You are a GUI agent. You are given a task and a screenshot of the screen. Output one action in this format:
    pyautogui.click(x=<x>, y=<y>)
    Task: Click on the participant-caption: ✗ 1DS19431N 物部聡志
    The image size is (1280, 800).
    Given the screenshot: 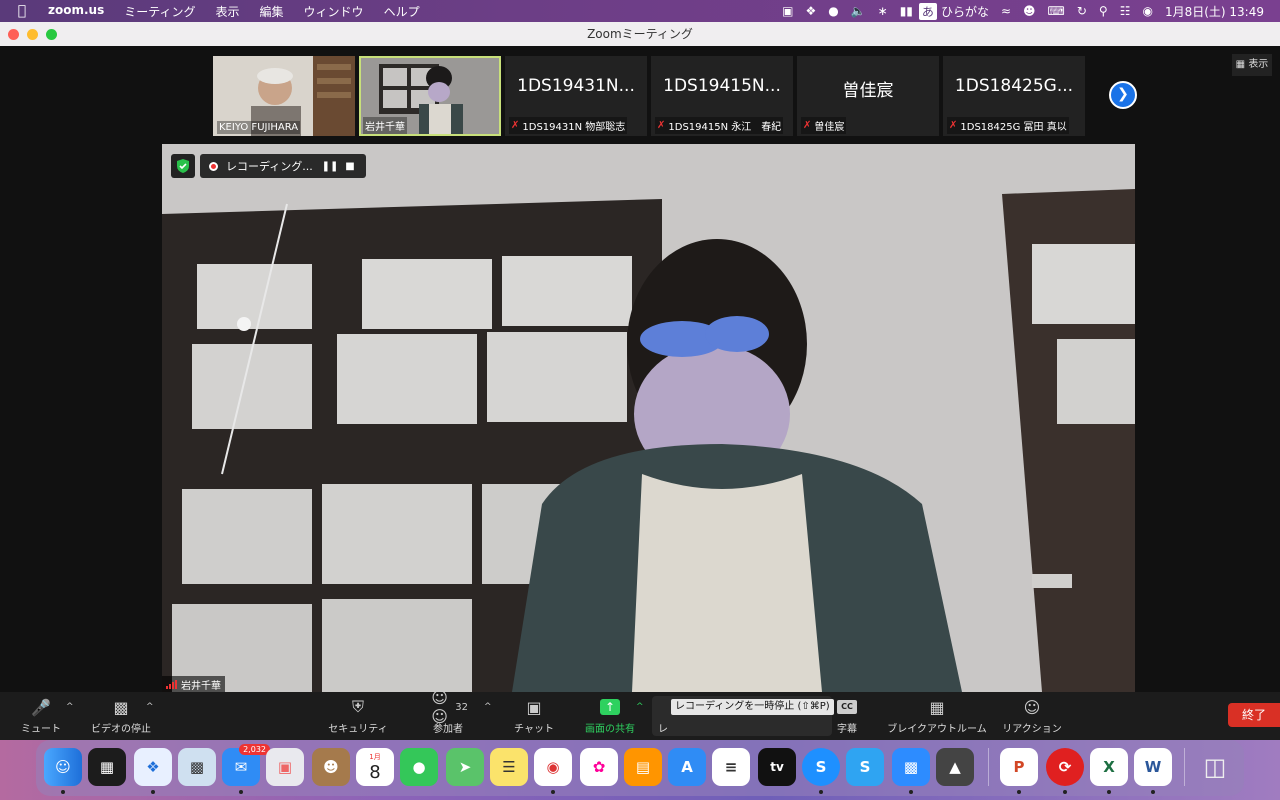 What is the action you would take?
    pyautogui.click(x=568, y=125)
    